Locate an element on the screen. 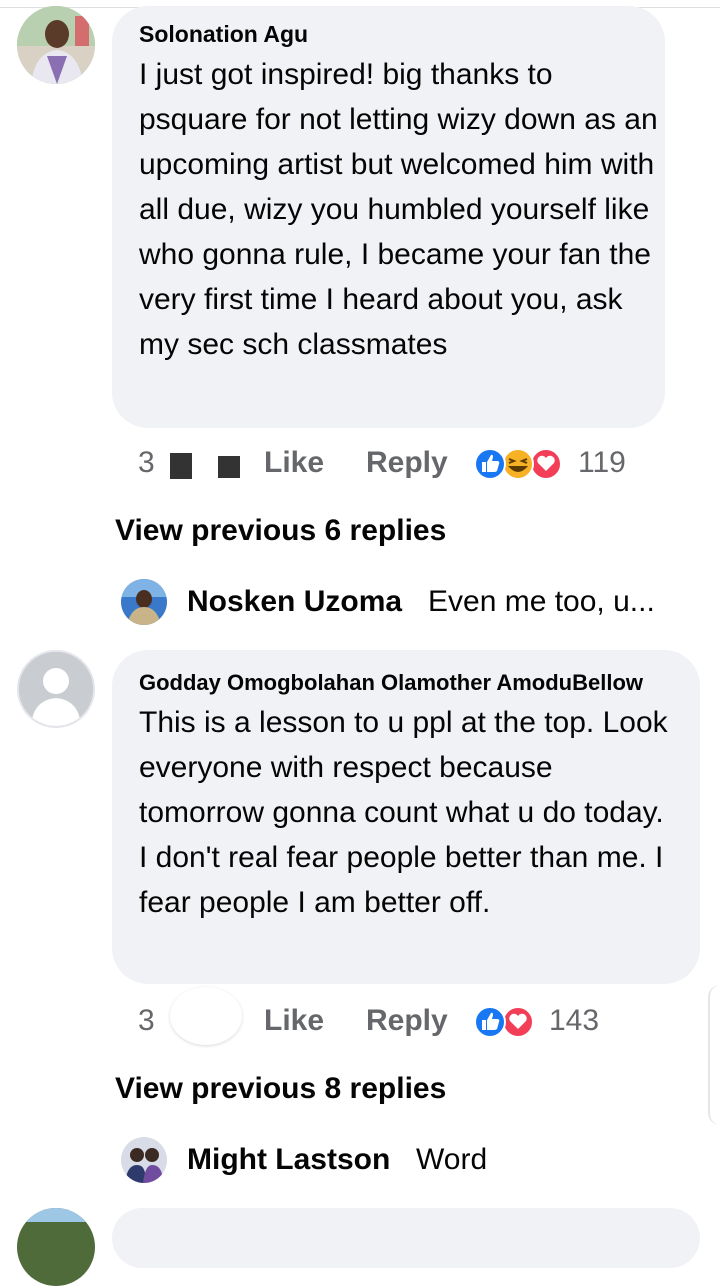 Image resolution: width=720 pixels, height=1286 pixels. comment-bubble is located at coordinates (406, 1238).